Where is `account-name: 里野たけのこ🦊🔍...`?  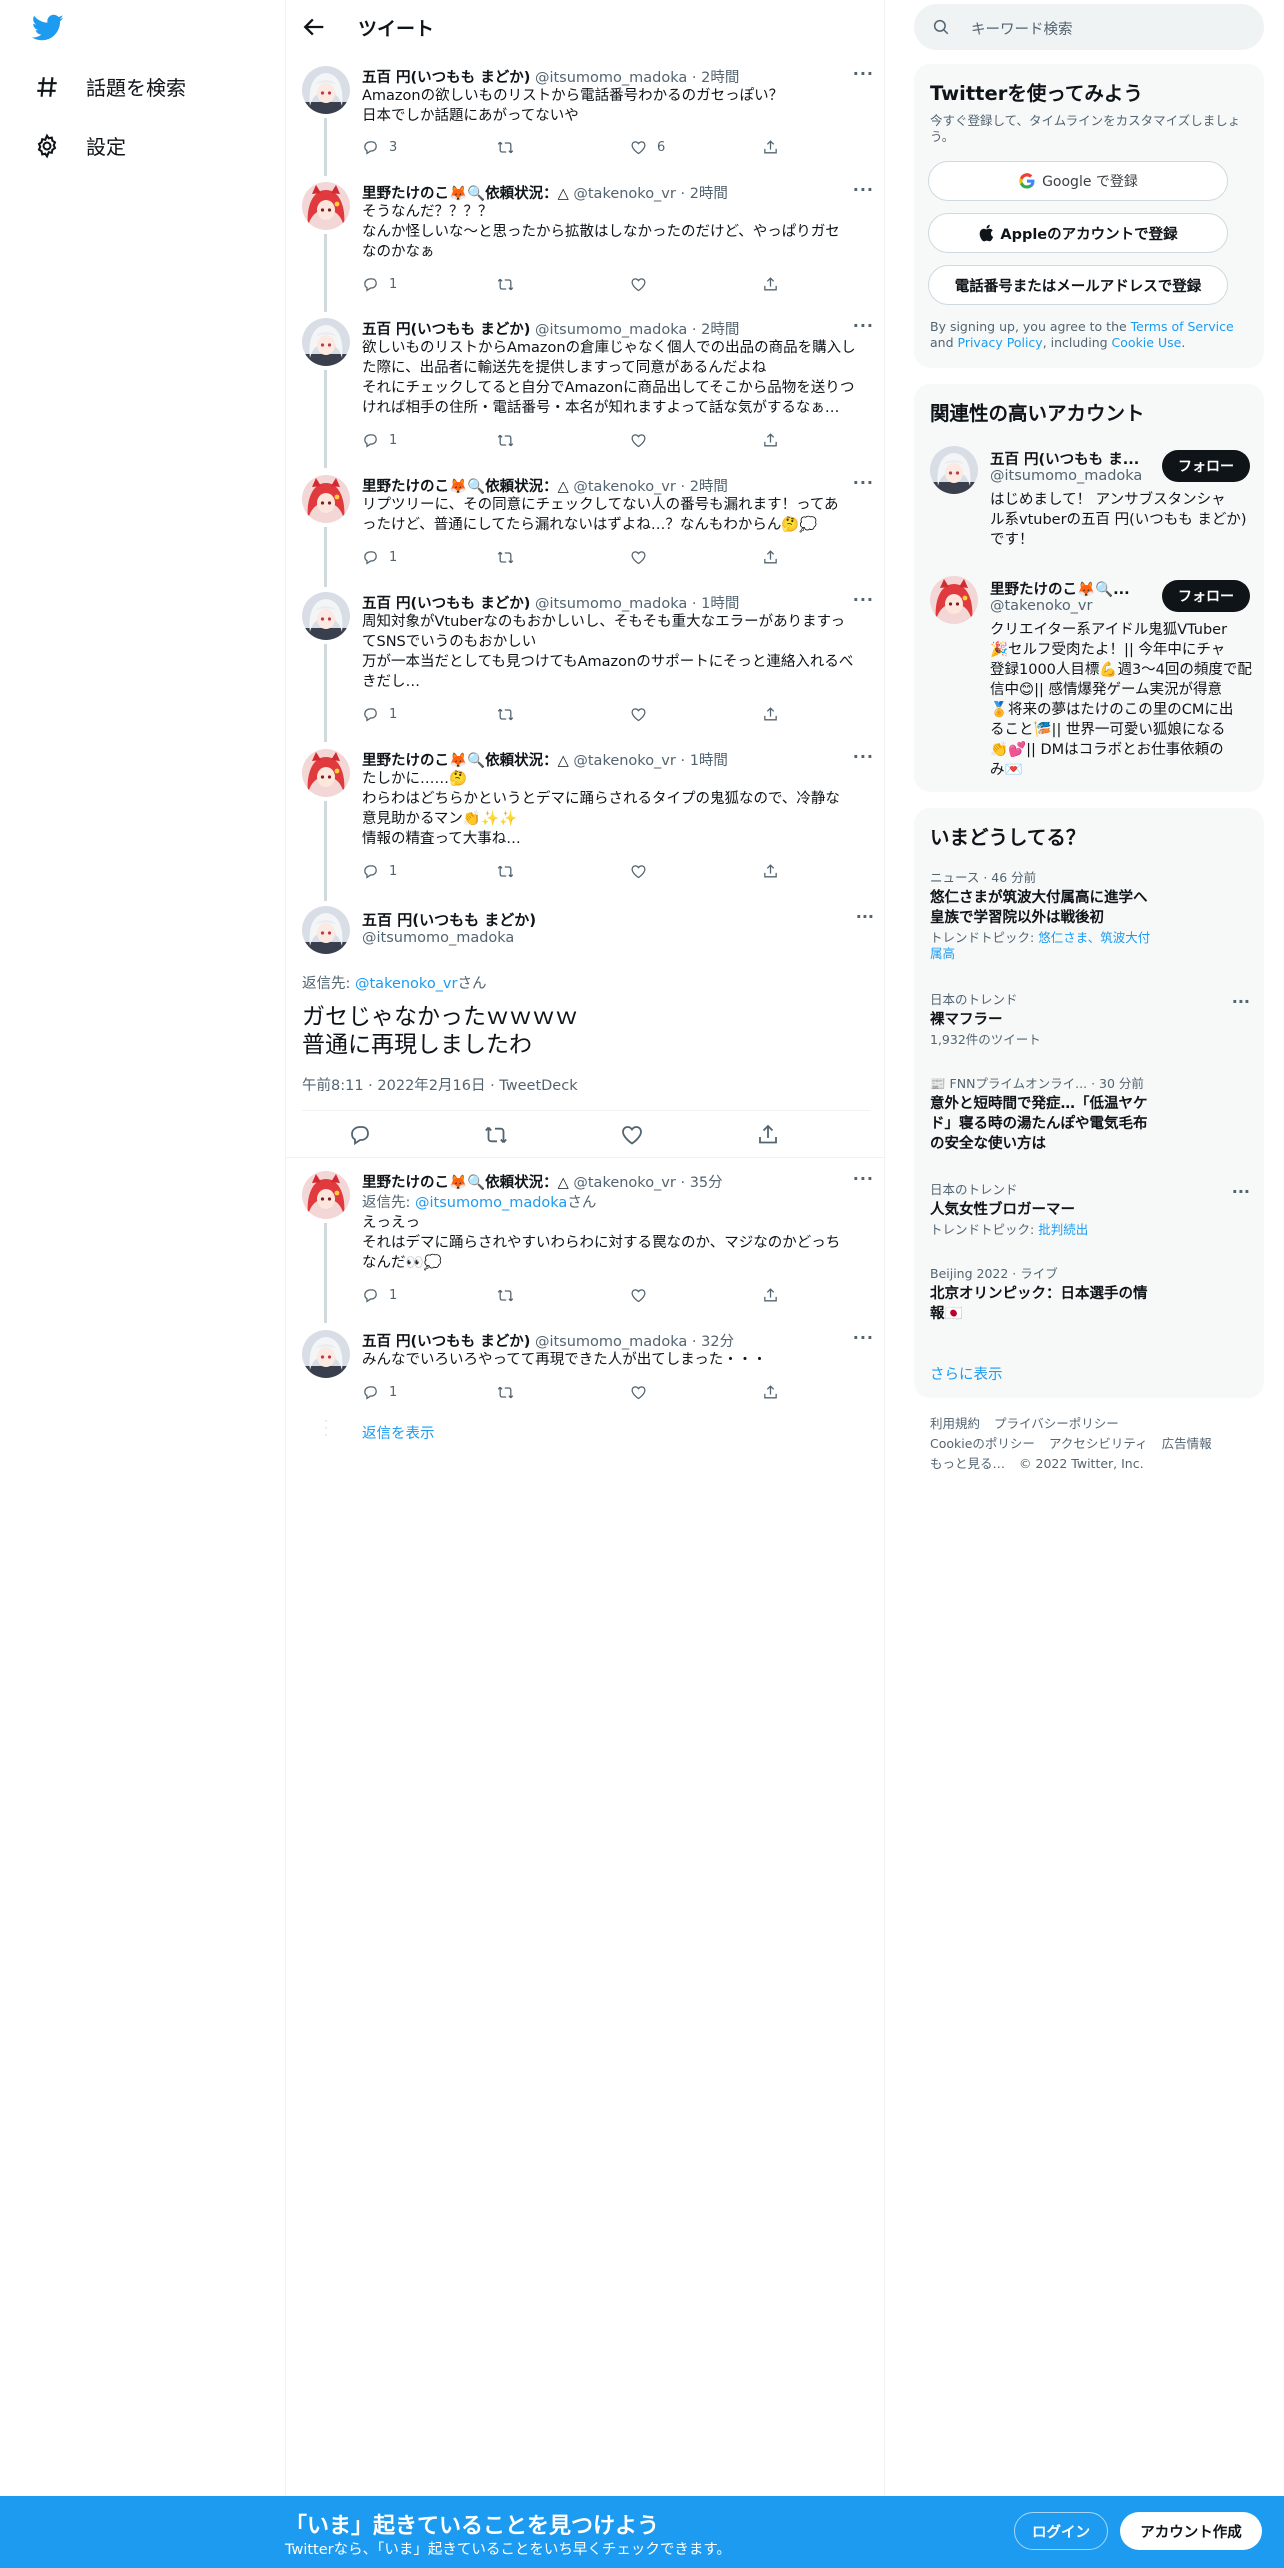 account-name: 里野たけのこ🦊🔍... is located at coordinates (1065, 588).